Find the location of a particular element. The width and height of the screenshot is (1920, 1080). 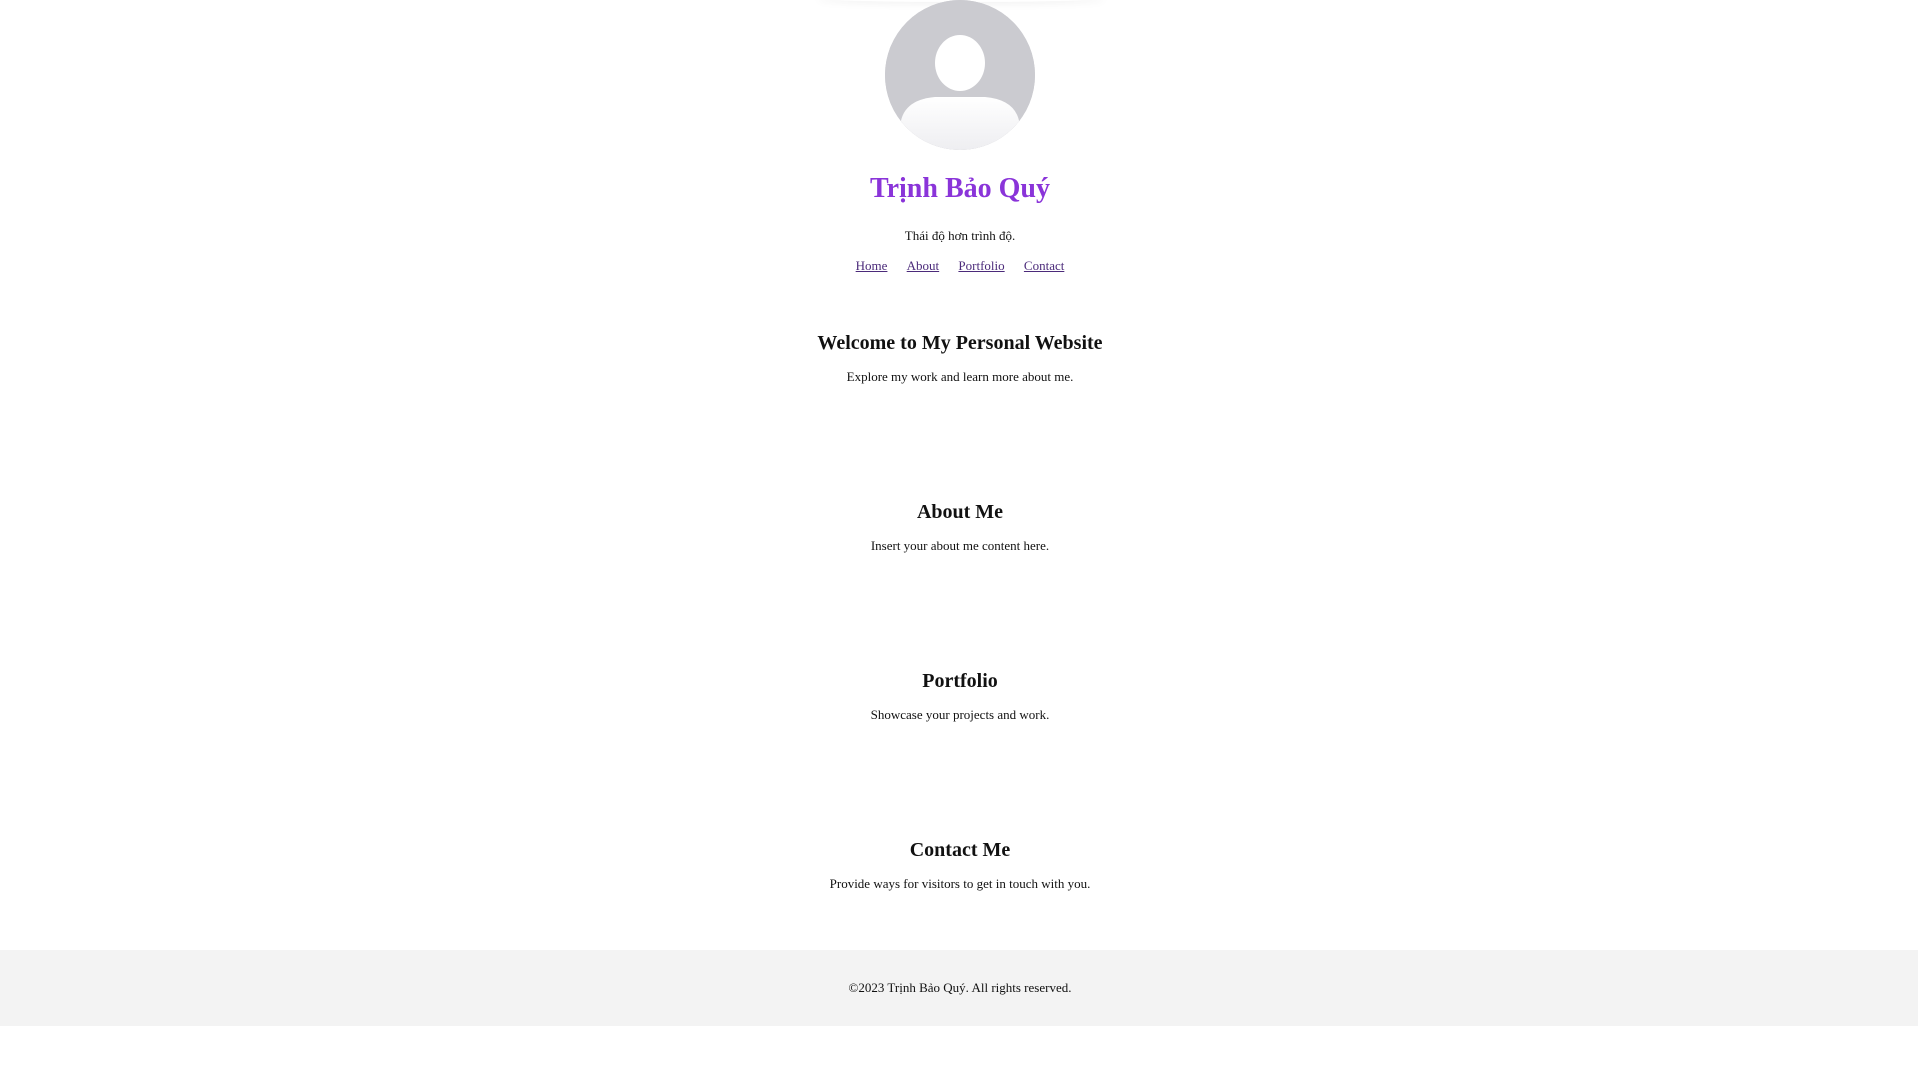

tagline: Thái độ hơn trình độ. is located at coordinates (960, 235).